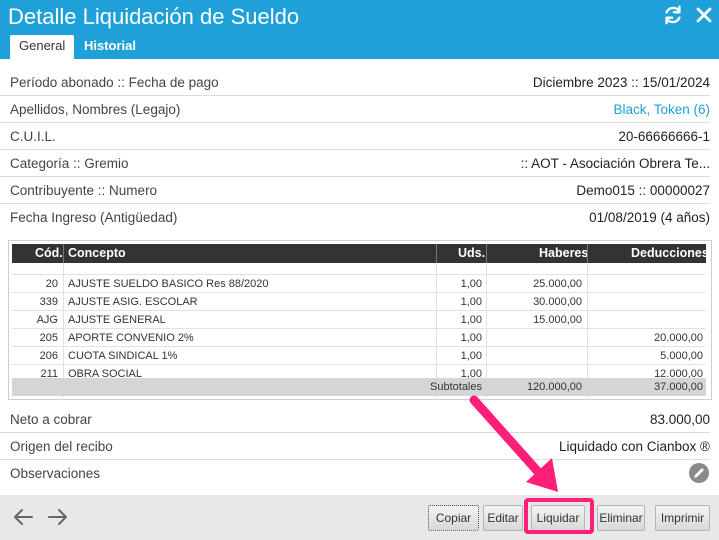  What do you see at coordinates (559, 516) in the screenshot?
I see `liquidar-highlight-box` at bounding box center [559, 516].